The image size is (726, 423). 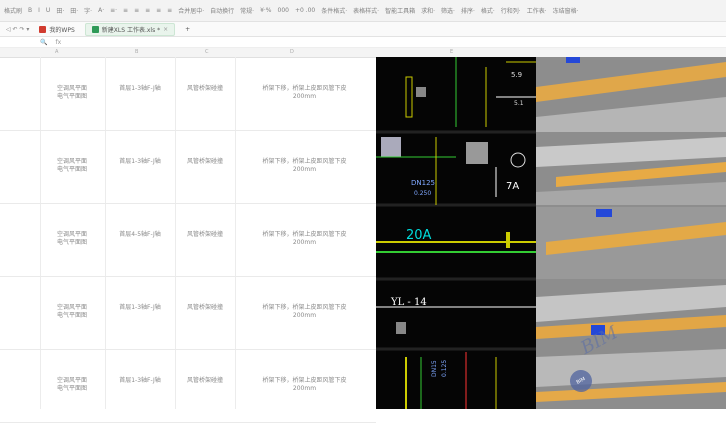 I want to click on toolbar-button: 智能工具箱, so click(x=400, y=10).